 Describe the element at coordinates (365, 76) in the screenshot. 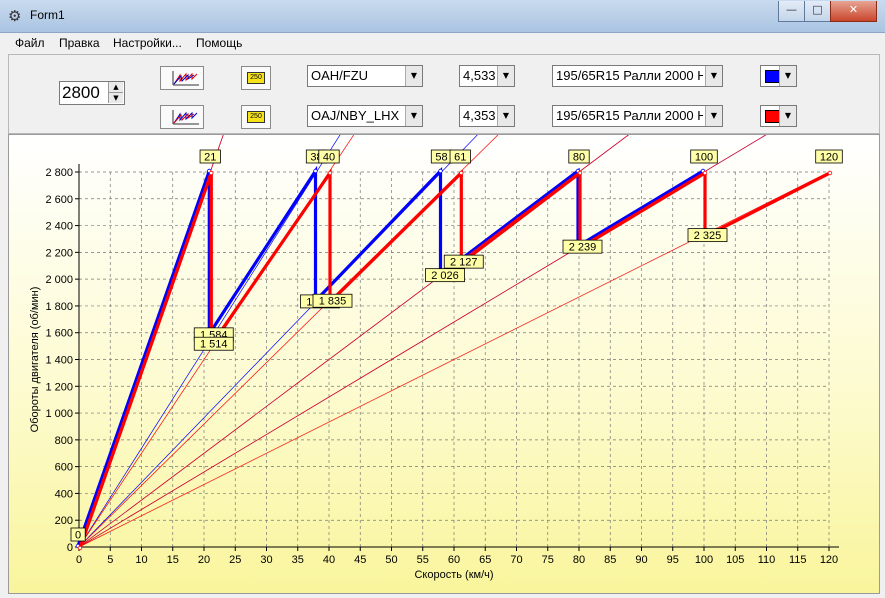

I see `gearbox-select-1: OAH/FZU ▼` at that location.